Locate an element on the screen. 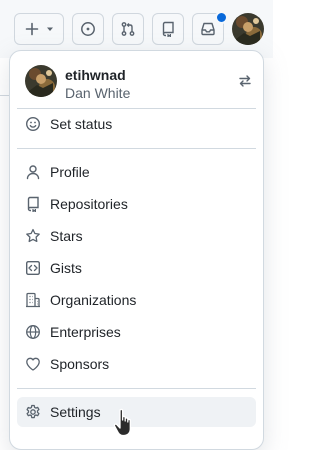 The height and width of the screenshot is (450, 320). menu-item-label: Stars is located at coordinates (66, 236).